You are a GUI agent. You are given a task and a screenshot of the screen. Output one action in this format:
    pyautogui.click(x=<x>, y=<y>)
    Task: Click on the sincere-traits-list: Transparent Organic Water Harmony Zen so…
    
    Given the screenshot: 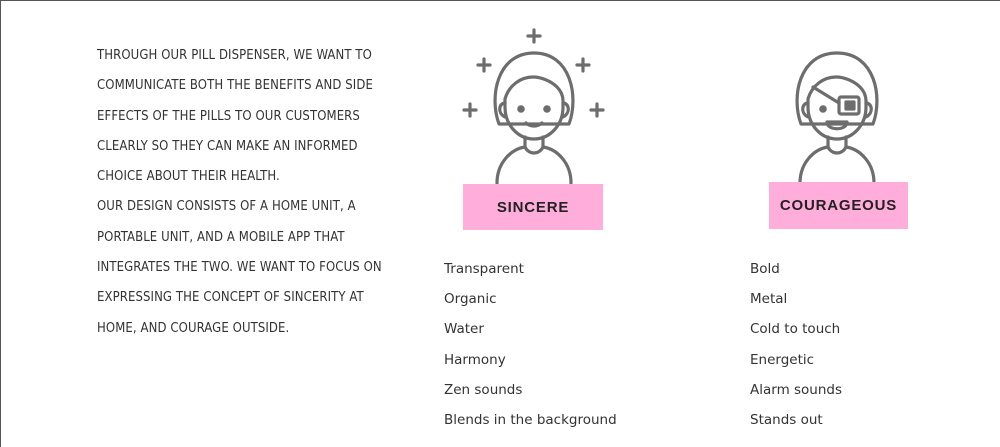 What is the action you would take?
    pyautogui.click(x=530, y=344)
    